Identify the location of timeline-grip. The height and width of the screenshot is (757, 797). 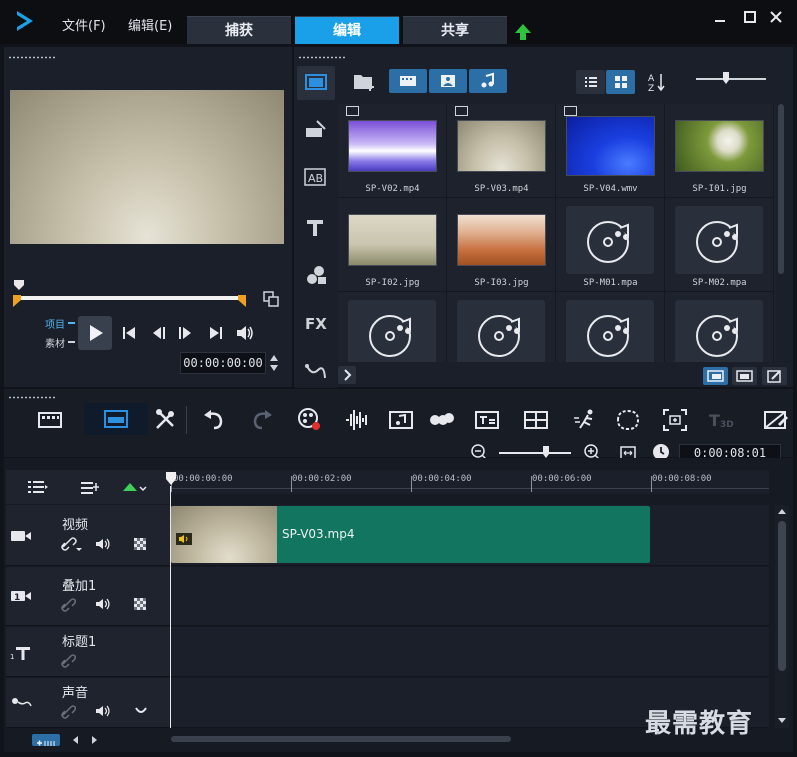
(32, 397).